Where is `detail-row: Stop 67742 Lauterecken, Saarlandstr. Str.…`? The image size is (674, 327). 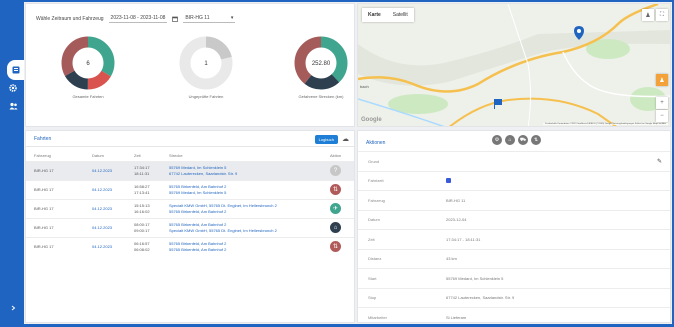
detail-row: Stop 67742 Lauterecken, Saarlandstr. Str.… is located at coordinates (514, 297).